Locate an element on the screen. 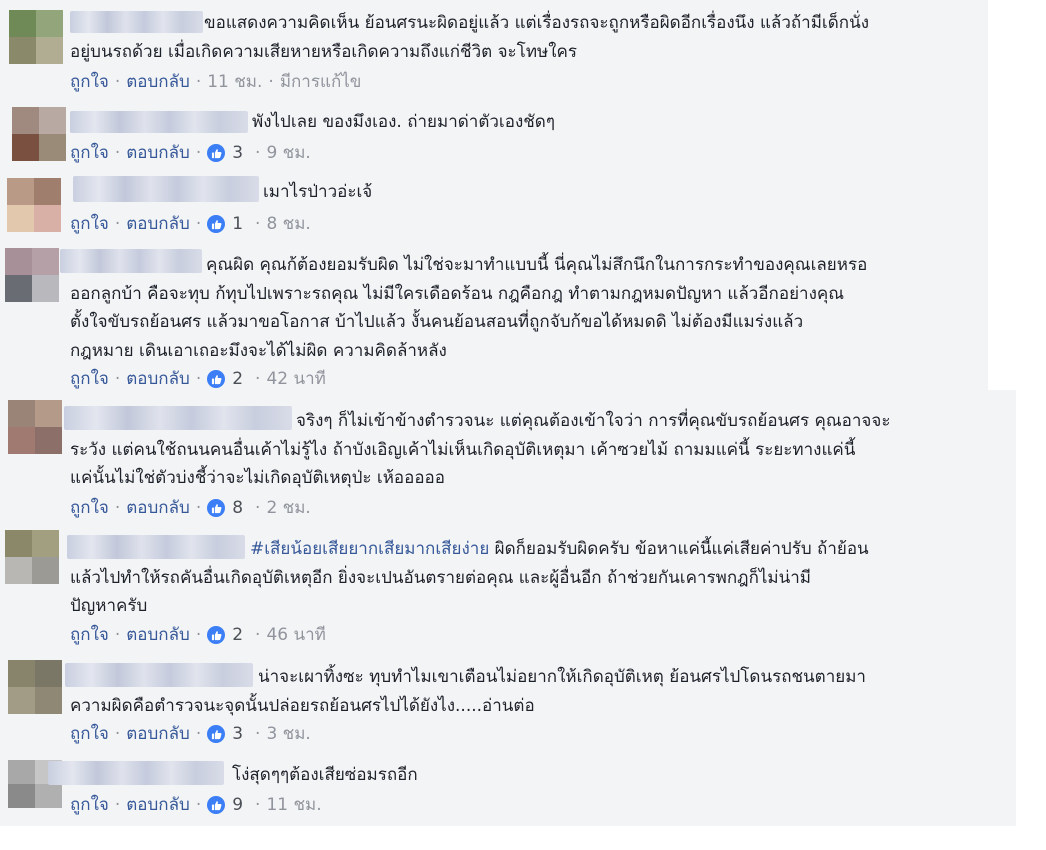  like-count: 1 is located at coordinates (237, 224).